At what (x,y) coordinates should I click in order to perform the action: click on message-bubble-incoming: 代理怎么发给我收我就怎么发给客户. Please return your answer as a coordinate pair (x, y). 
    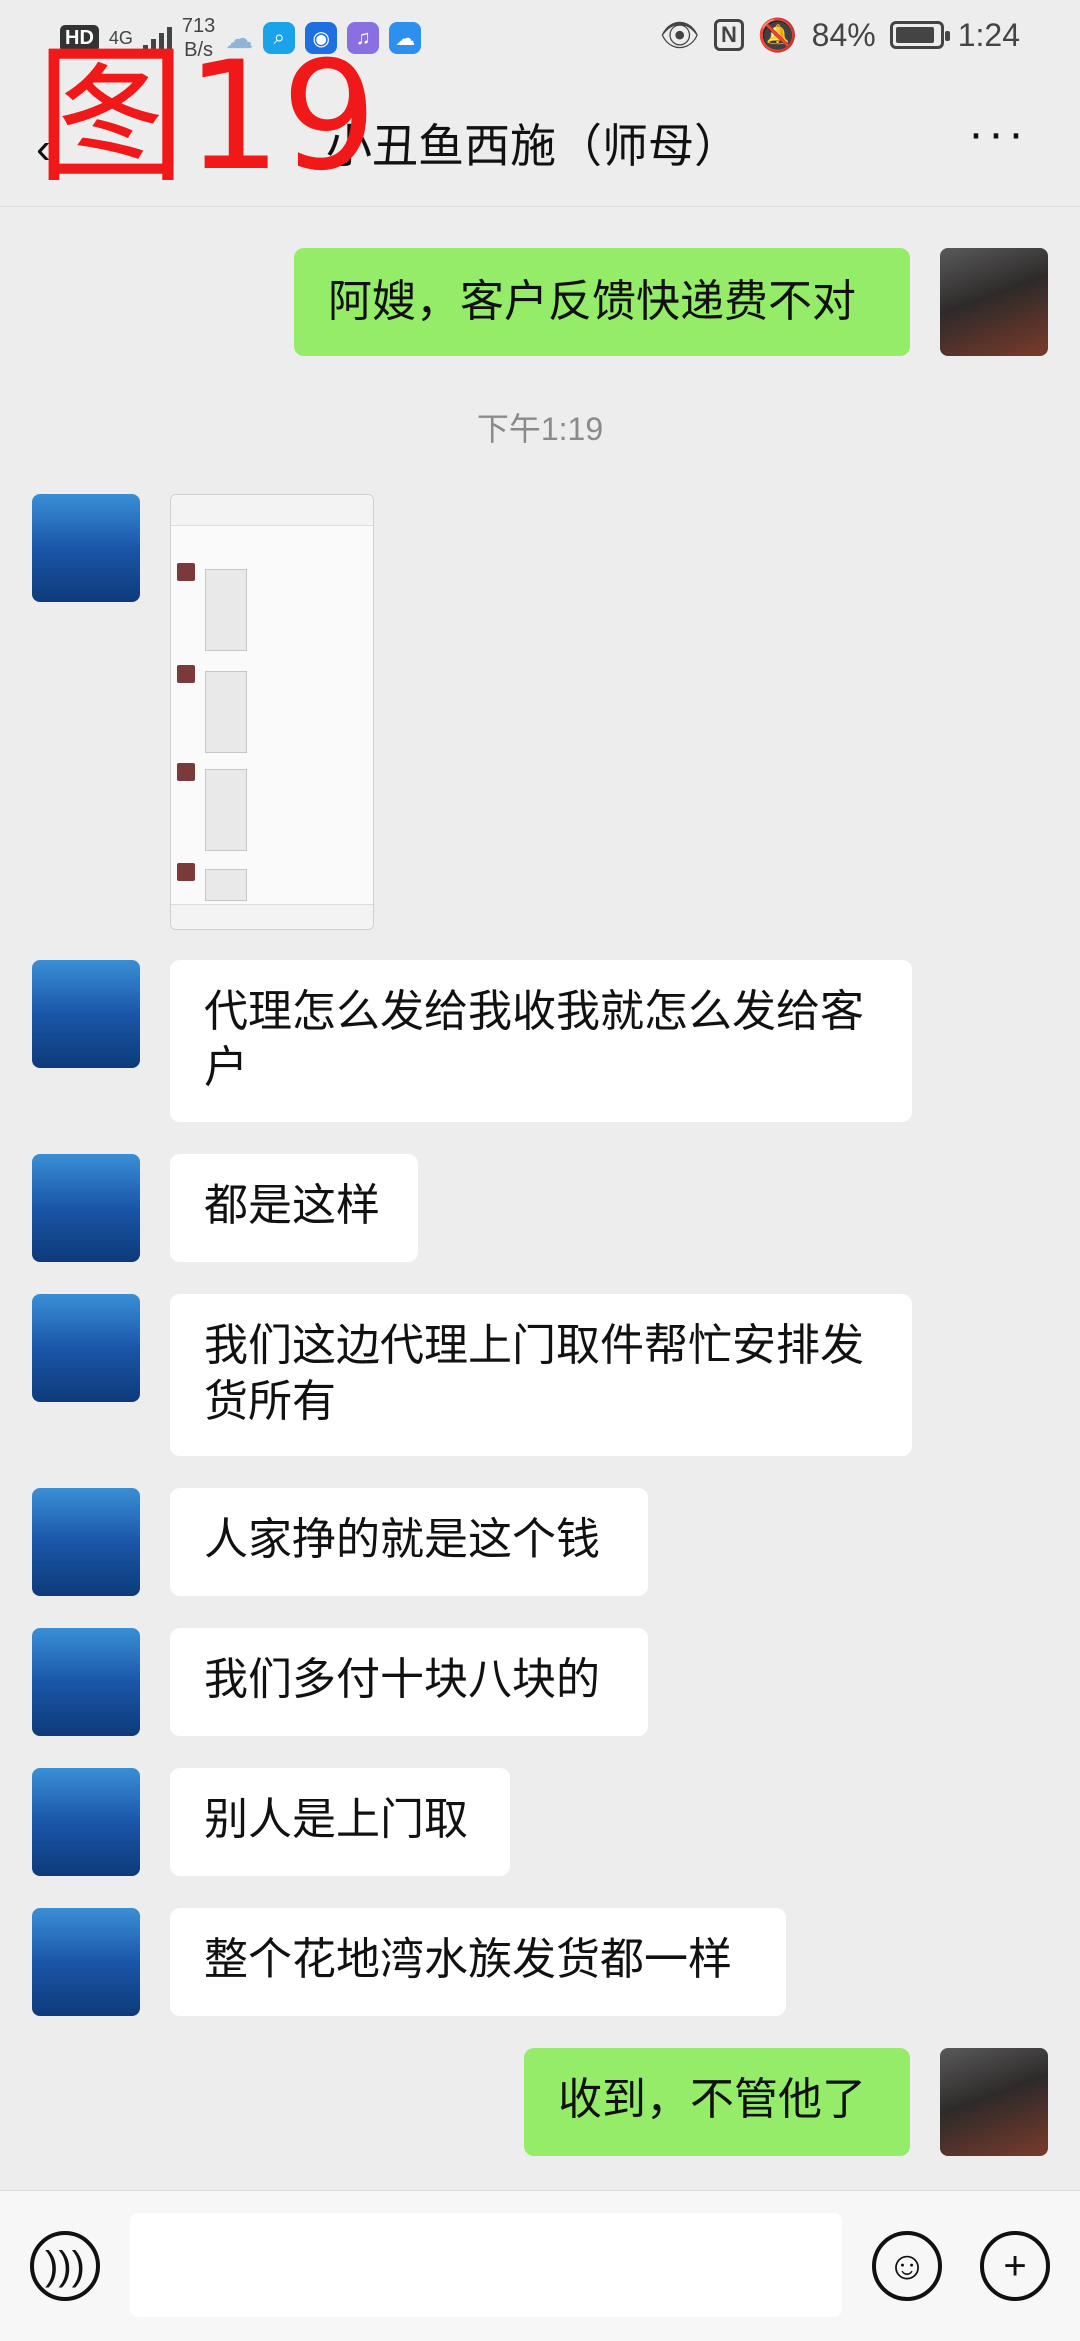
    Looking at the image, I should click on (541, 1041).